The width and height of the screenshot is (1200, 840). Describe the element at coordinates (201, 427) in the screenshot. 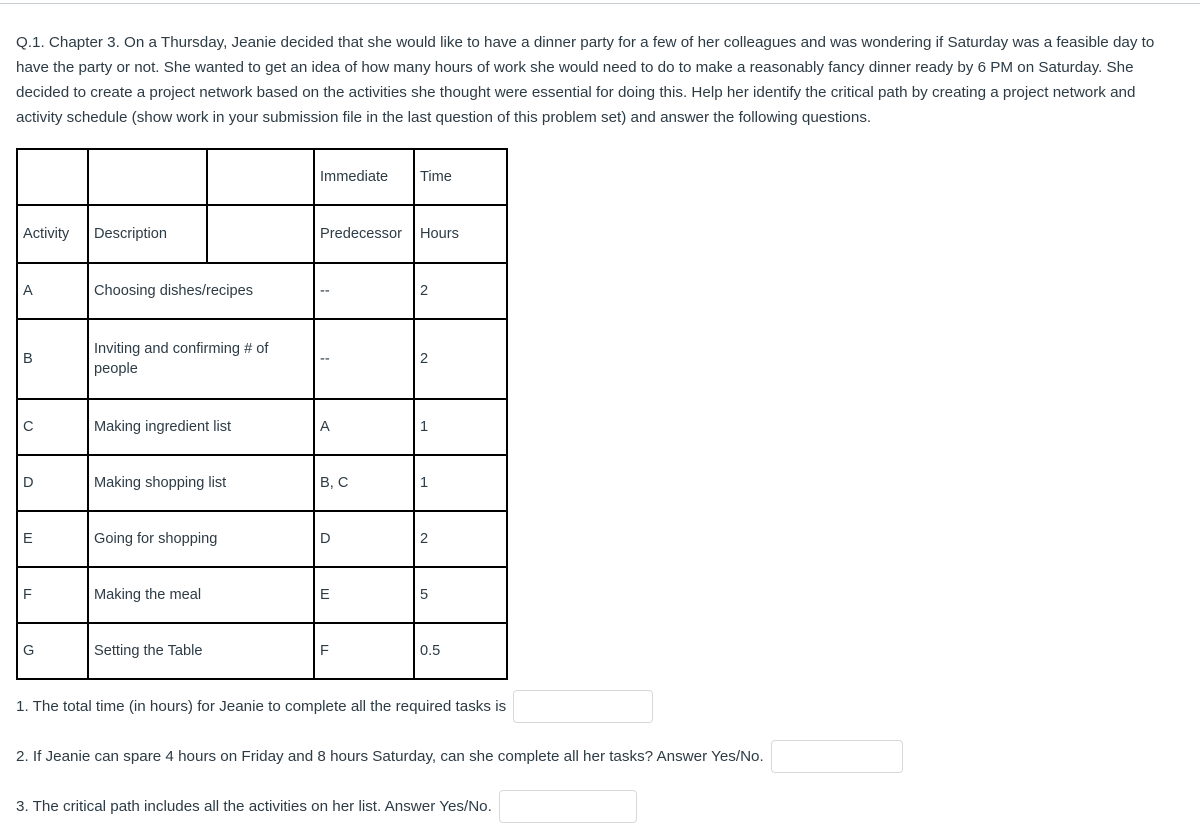

I see `cell-description: Making ingredient list` at that location.